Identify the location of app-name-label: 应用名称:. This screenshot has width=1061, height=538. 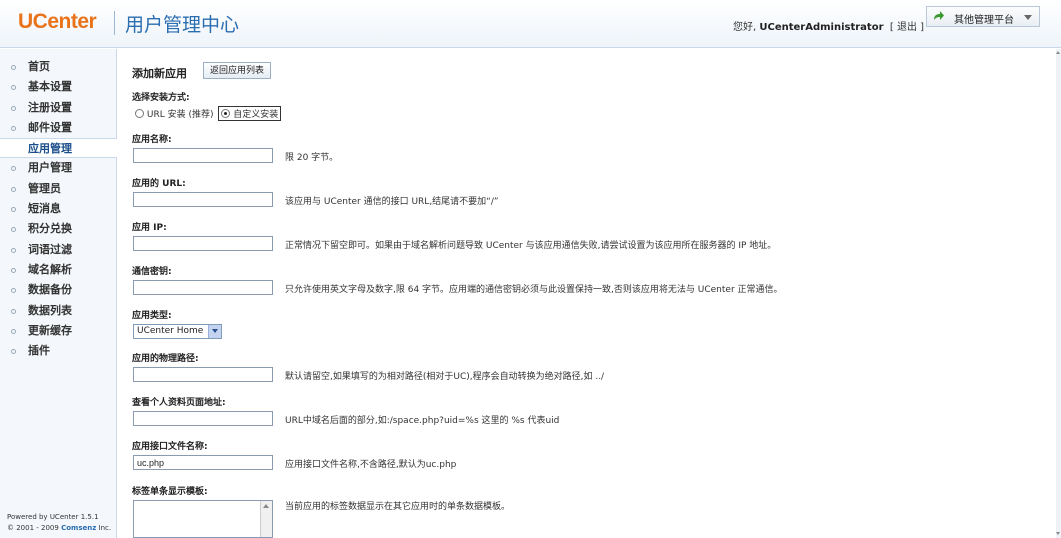
(152, 140).